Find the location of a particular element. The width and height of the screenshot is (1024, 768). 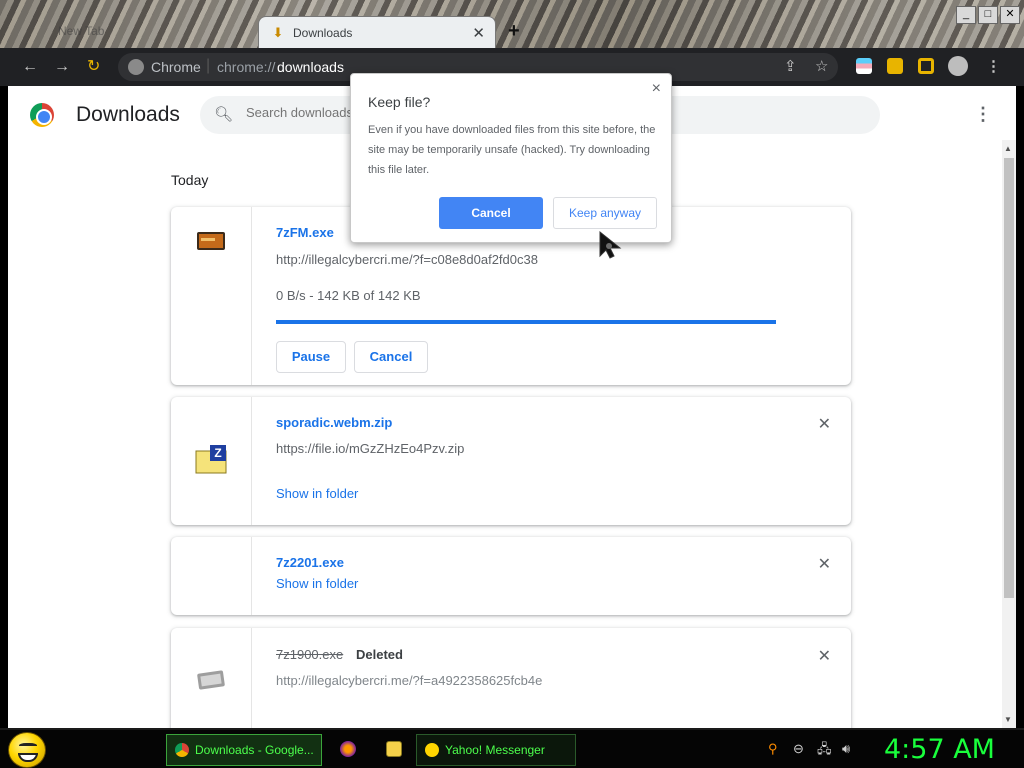

side-panel-icon is located at coordinates (926, 66).